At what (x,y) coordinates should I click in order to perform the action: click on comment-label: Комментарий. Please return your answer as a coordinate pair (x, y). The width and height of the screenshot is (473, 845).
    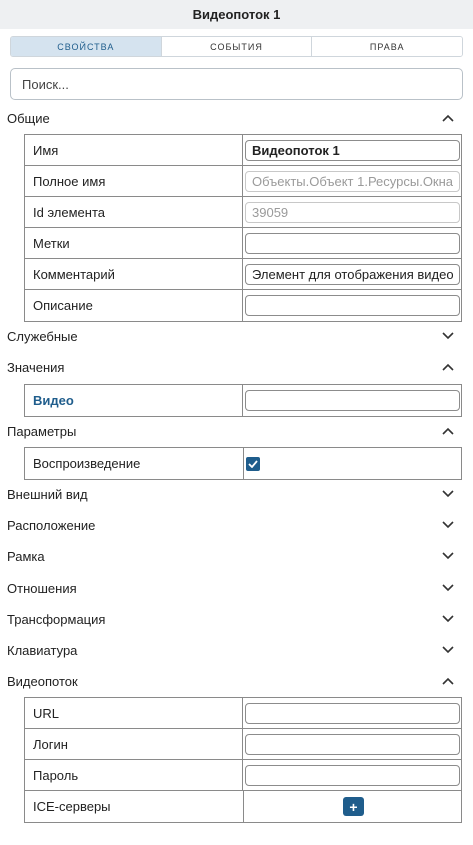
    Looking at the image, I should click on (134, 274).